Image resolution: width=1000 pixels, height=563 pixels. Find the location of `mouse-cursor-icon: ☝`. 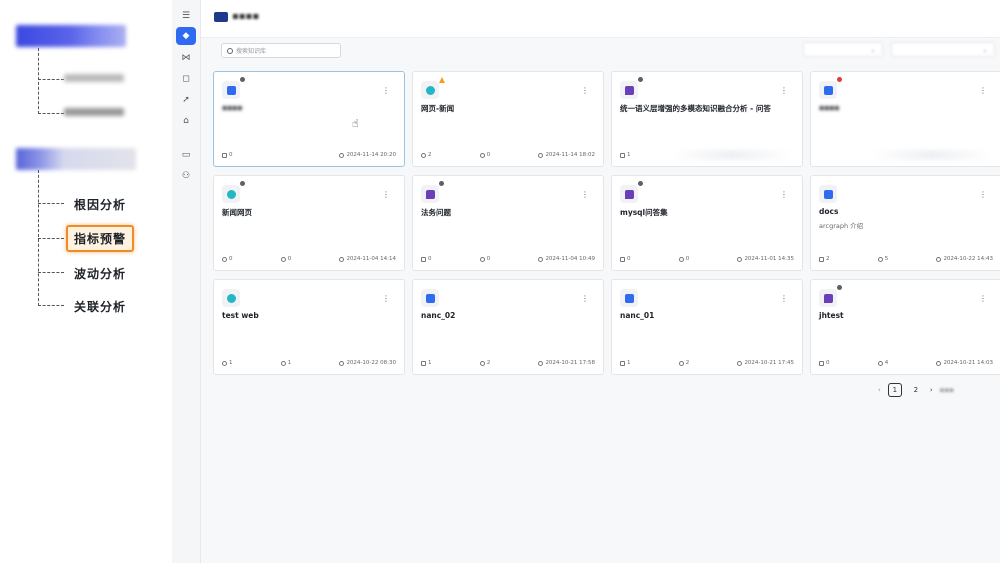

mouse-cursor-icon: ☝ is located at coordinates (355, 123).